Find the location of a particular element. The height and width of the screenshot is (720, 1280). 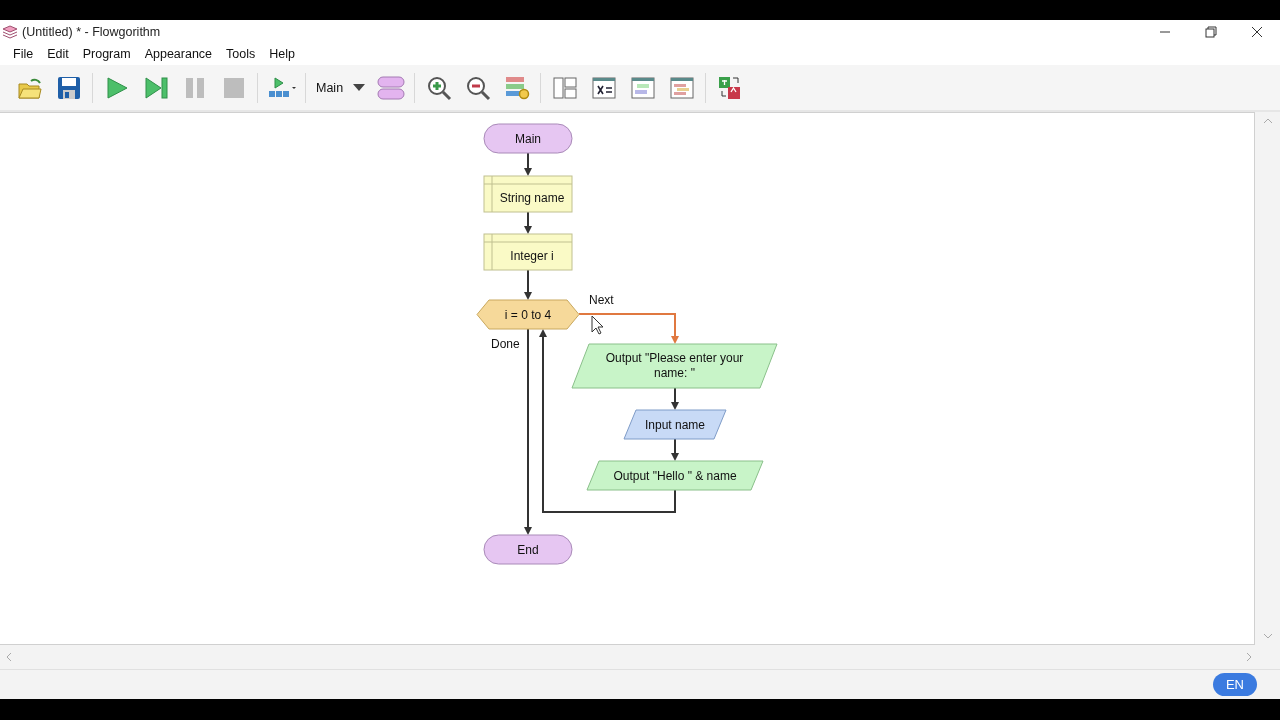

console-window-icon is located at coordinates (642, 87).